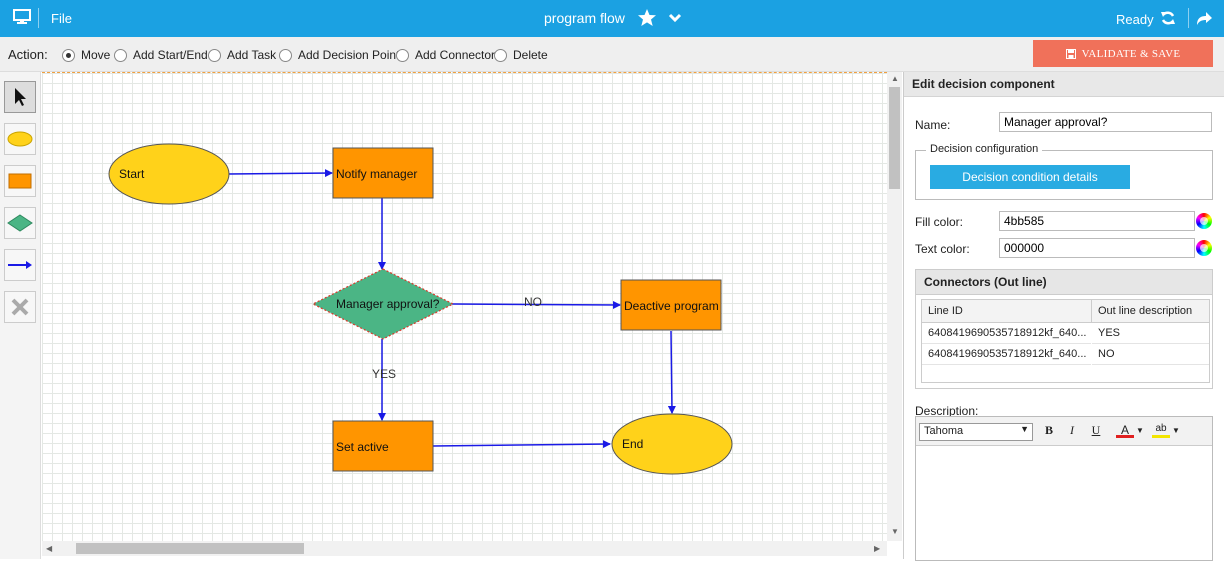 The width and height of the screenshot is (1224, 561). I want to click on text-color-input, so click(1097, 248).